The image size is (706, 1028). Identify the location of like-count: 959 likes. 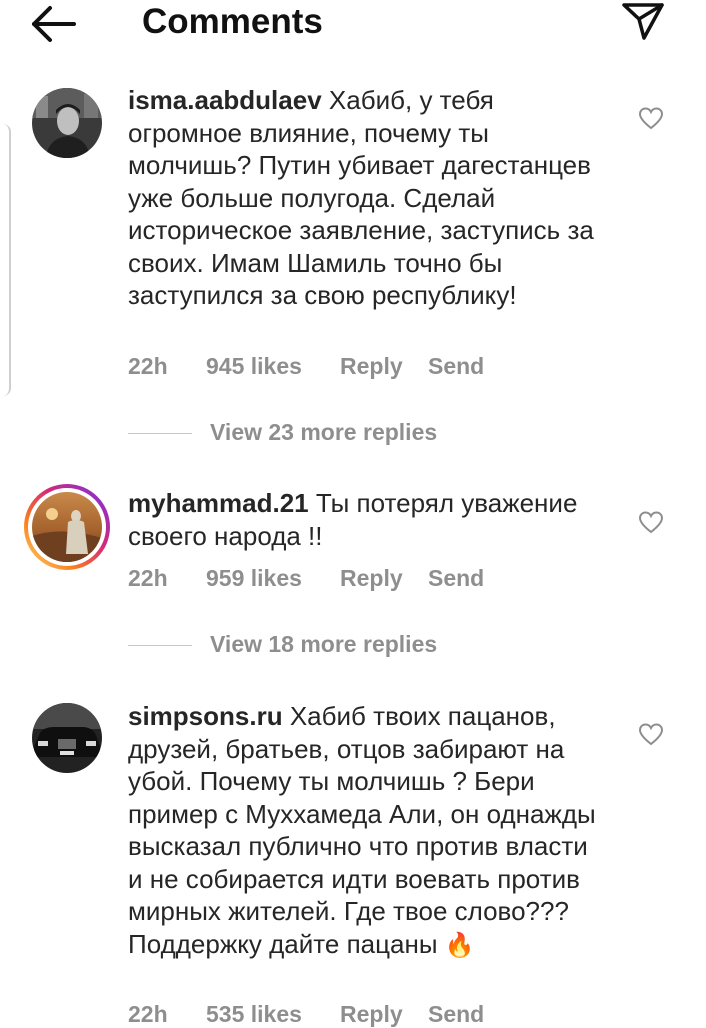
(254, 578).